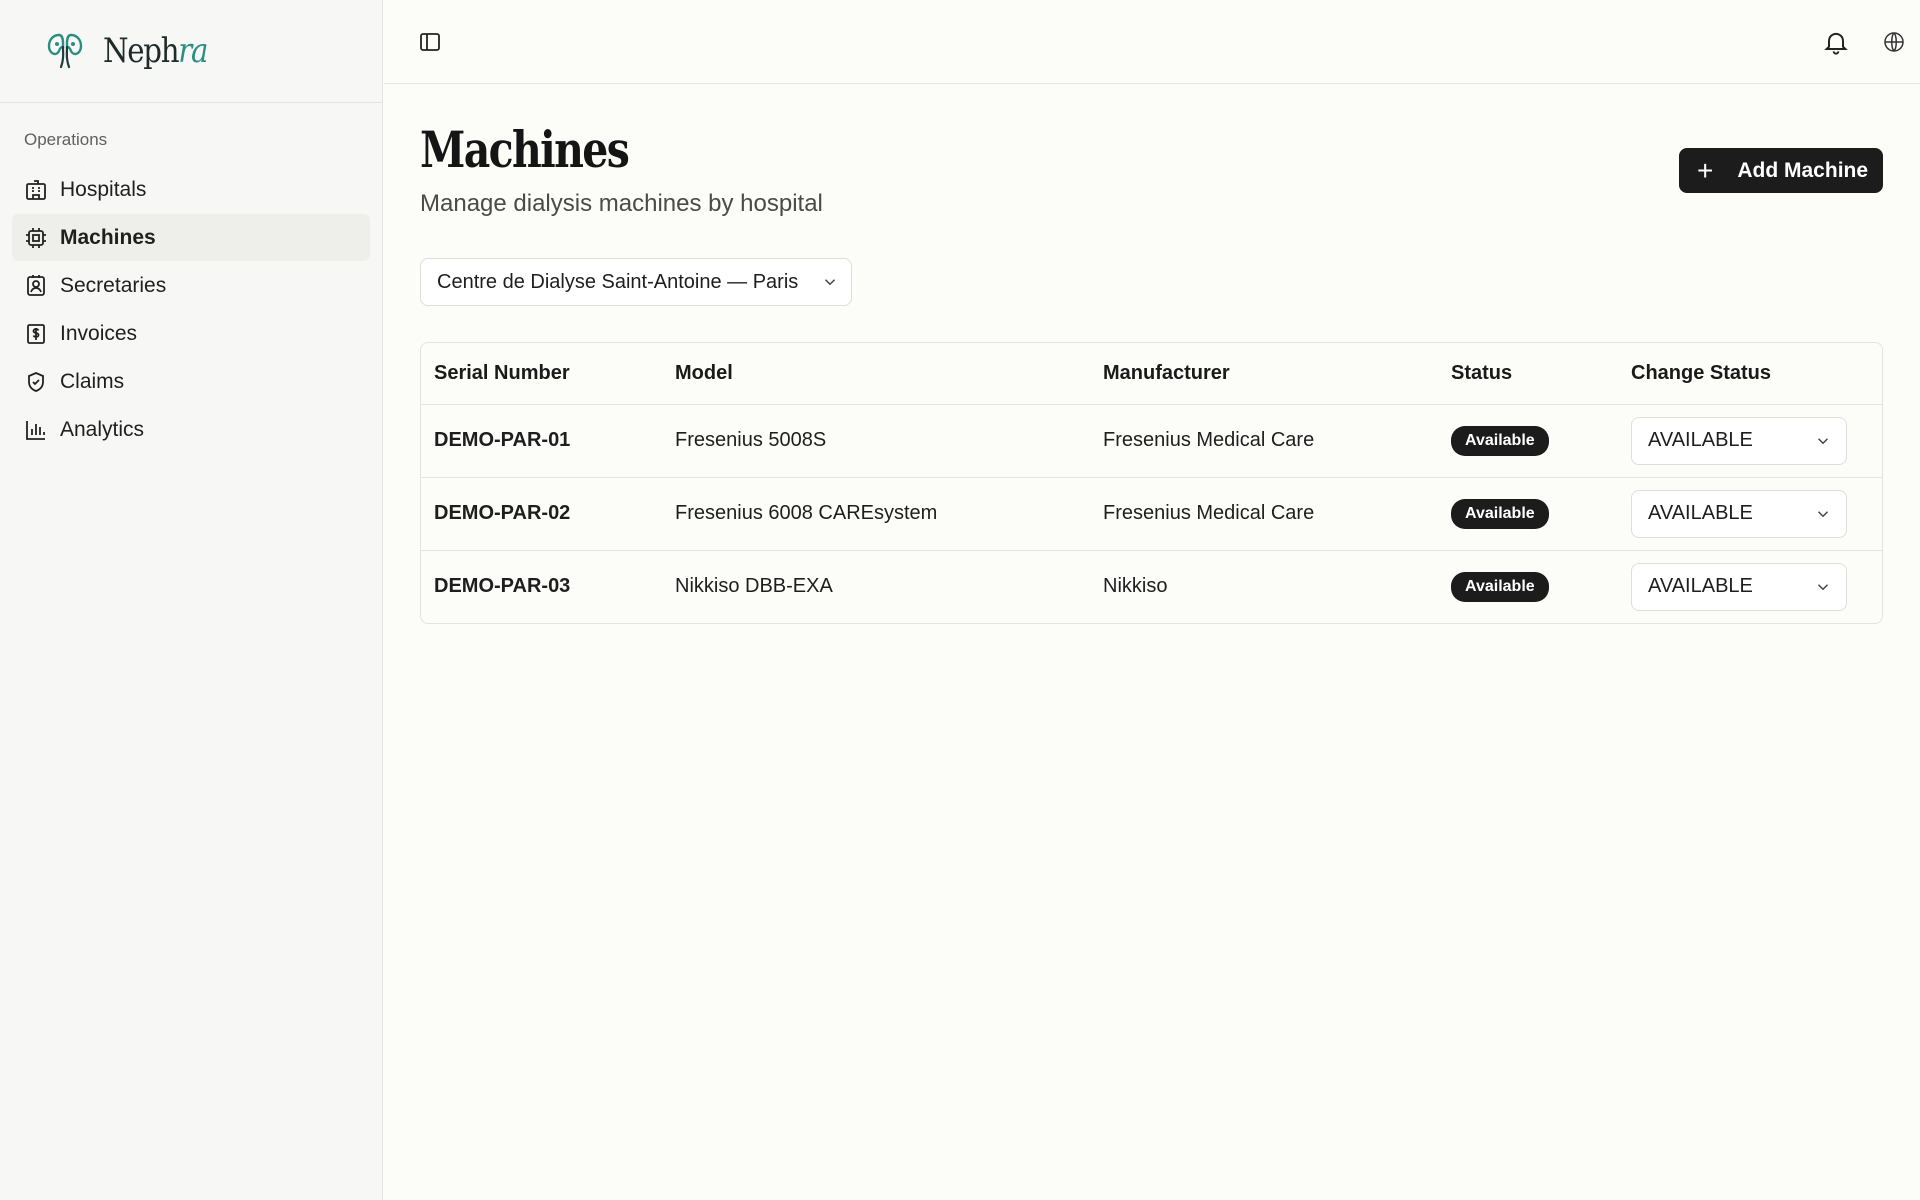  What do you see at coordinates (754, 586) in the screenshot?
I see `model-cell: Nikkiso DBB-EXA` at bounding box center [754, 586].